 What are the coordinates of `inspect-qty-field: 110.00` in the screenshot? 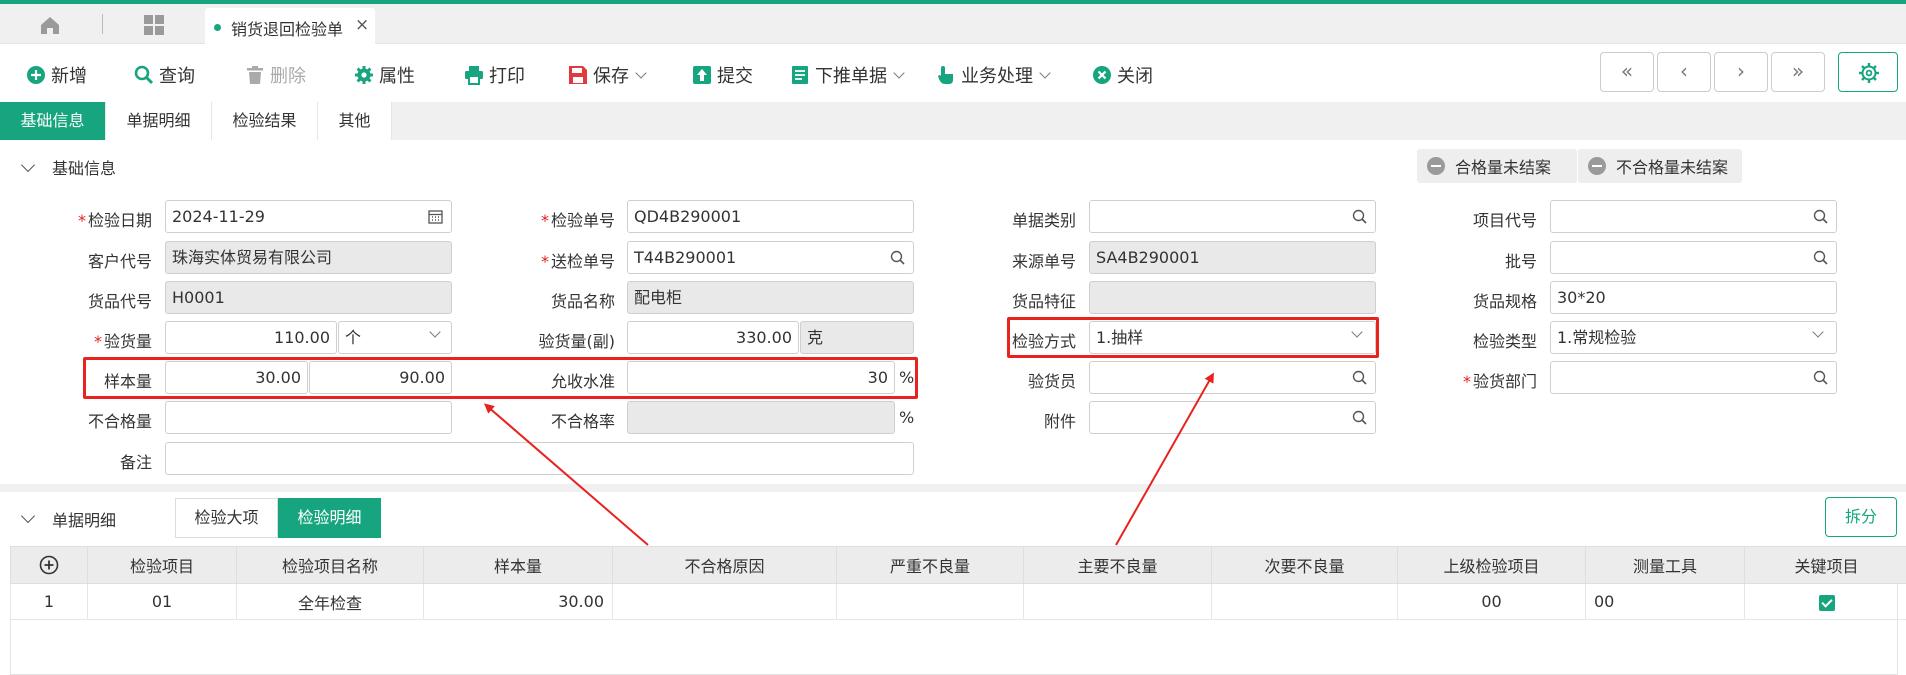 It's located at (251, 337).